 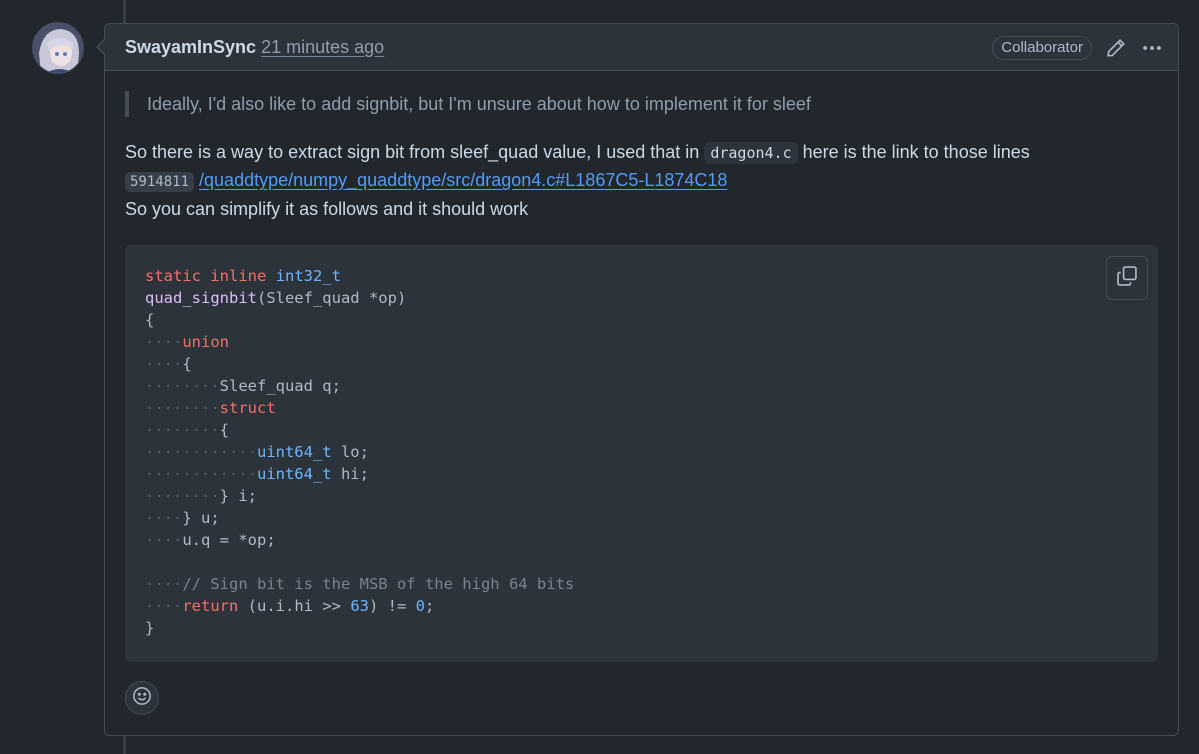 What do you see at coordinates (1042, 47) in the screenshot?
I see `collaborator-badge: Collaborator` at bounding box center [1042, 47].